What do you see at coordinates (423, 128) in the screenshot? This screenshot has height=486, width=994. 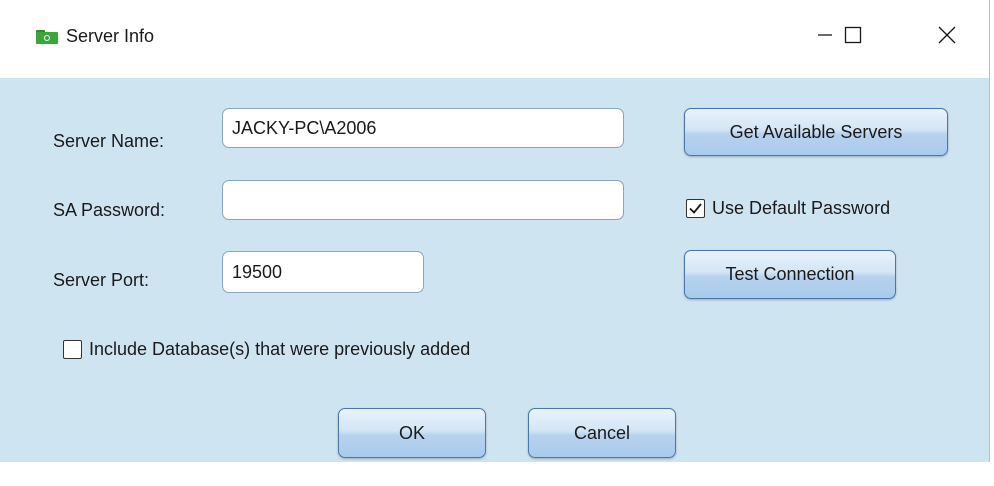 I see `server-name-input` at bounding box center [423, 128].